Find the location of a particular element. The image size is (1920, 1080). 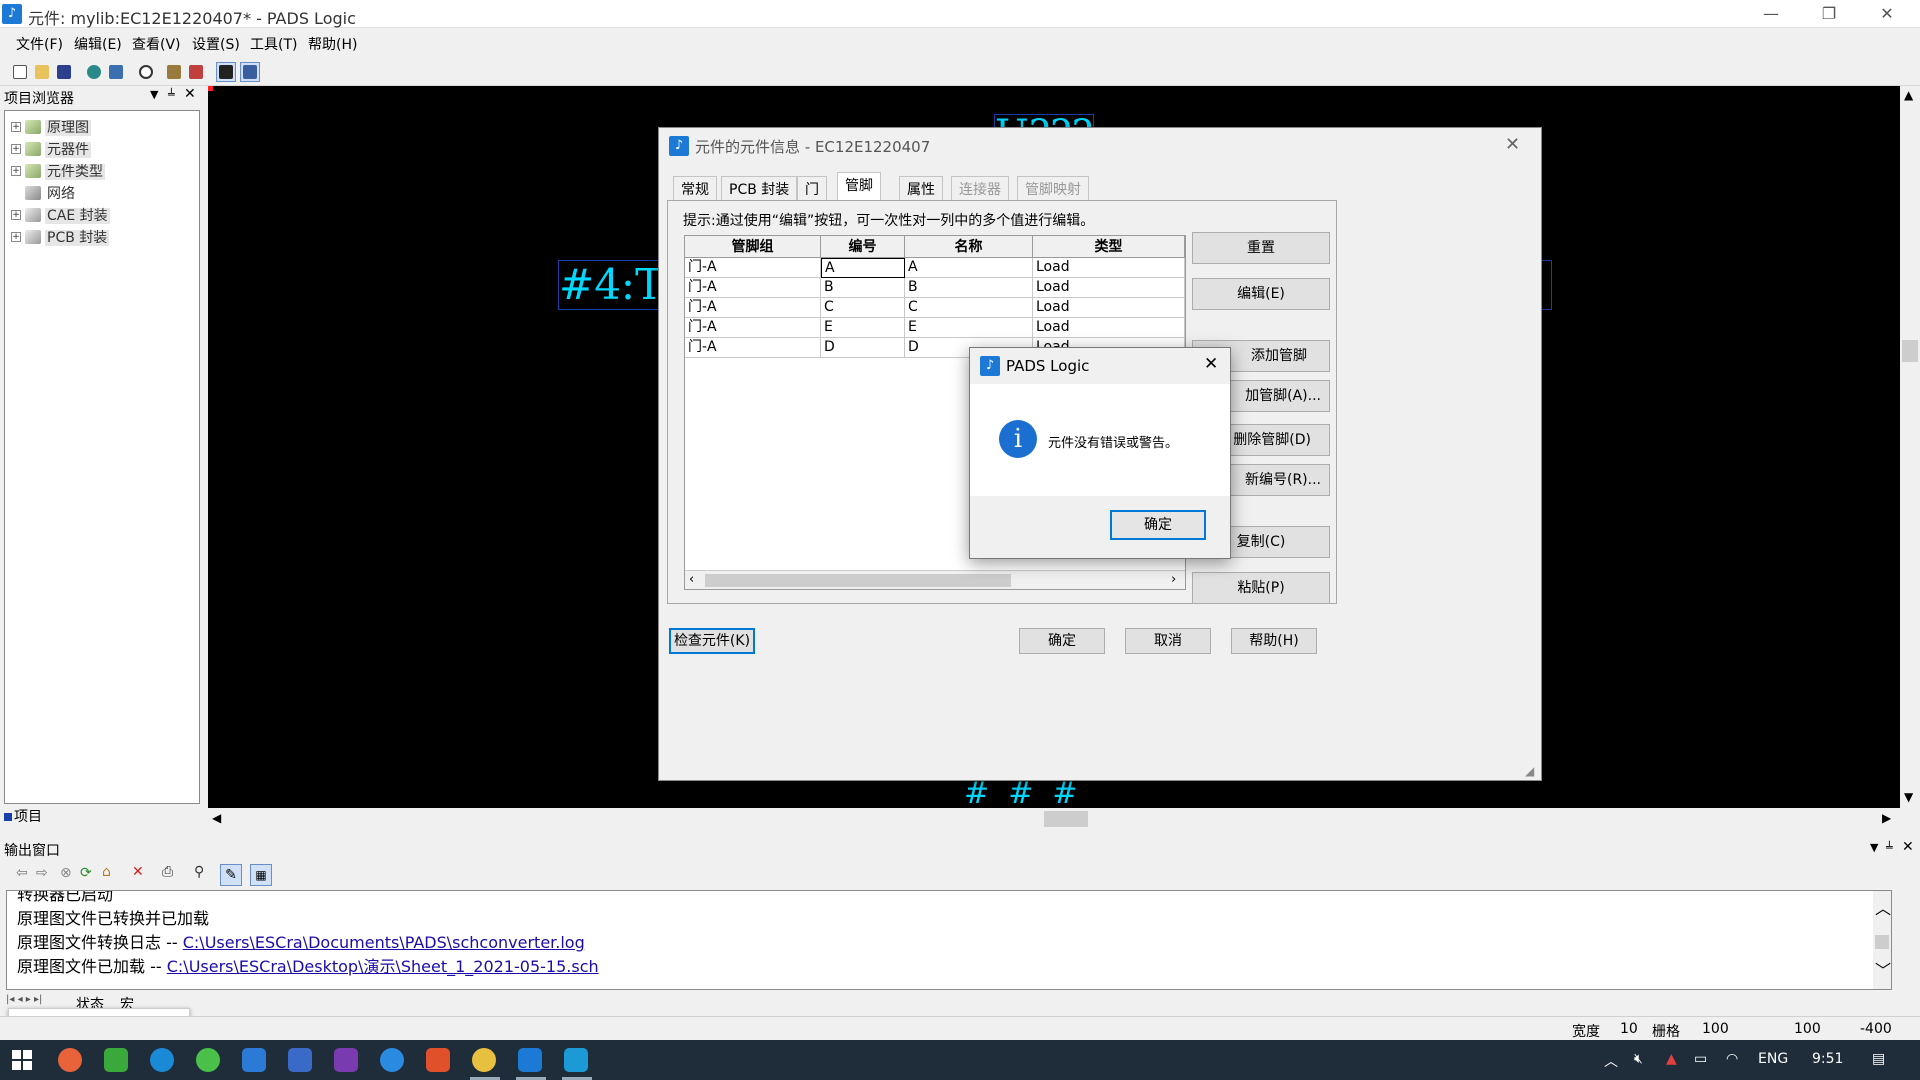

tree-item-pcb-decals: + PCB 封装 is located at coordinates (60, 237).